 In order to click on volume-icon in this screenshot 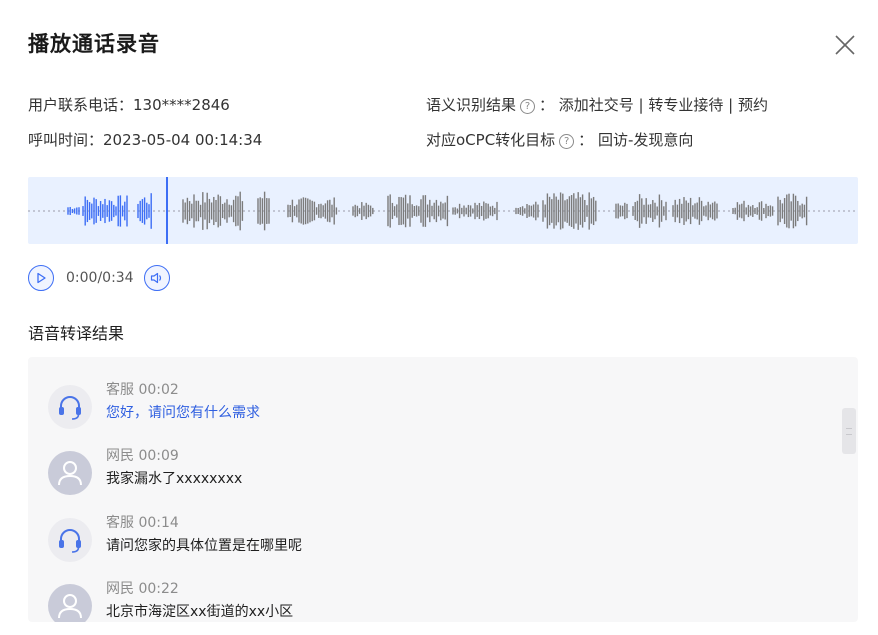, I will do `click(155, 278)`.